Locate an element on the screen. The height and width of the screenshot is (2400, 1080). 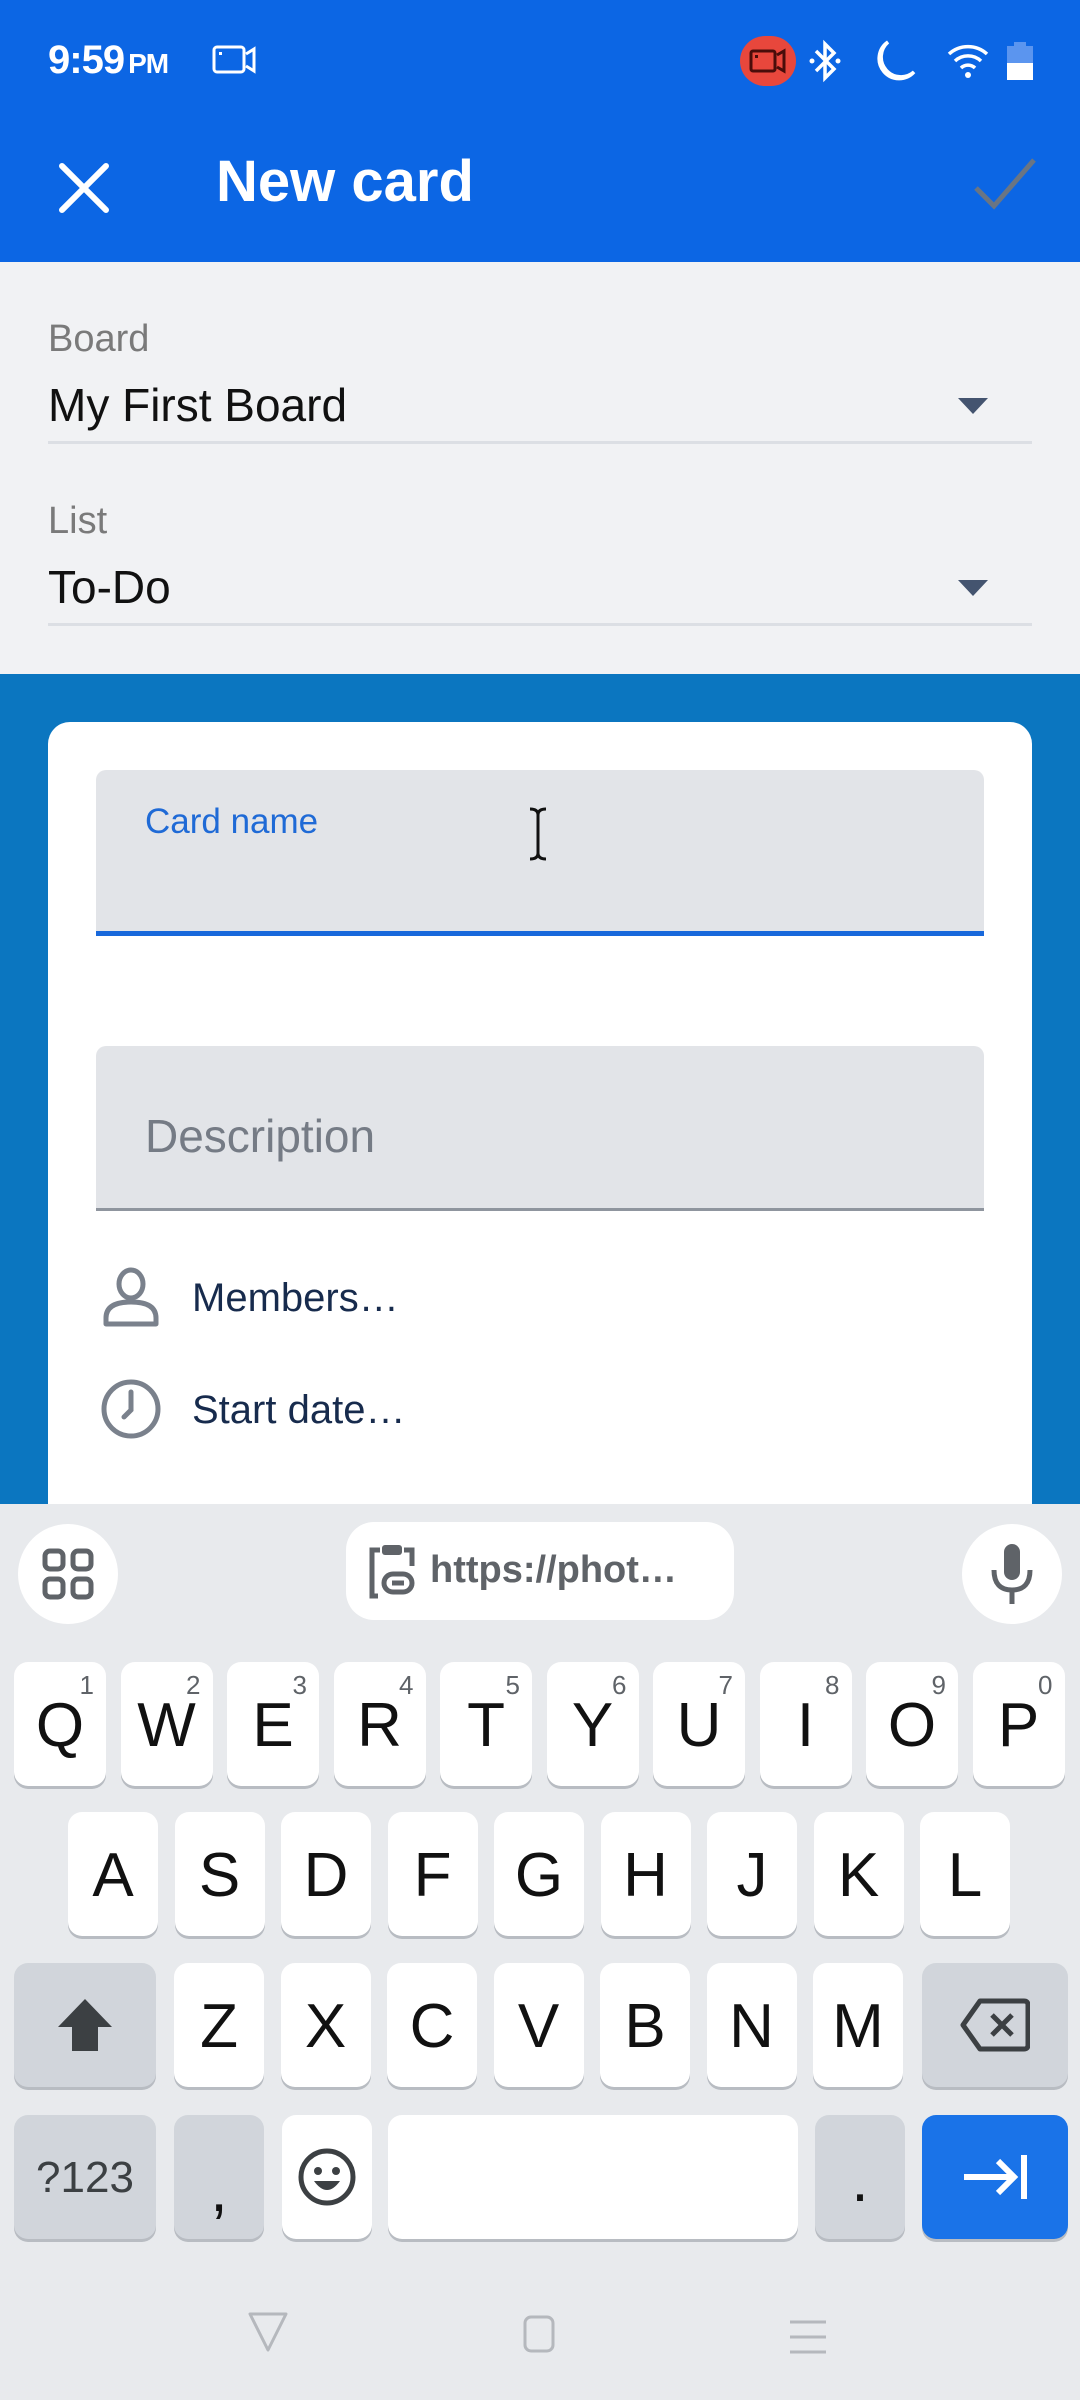
description-input: Description is located at coordinates (540, 1128).